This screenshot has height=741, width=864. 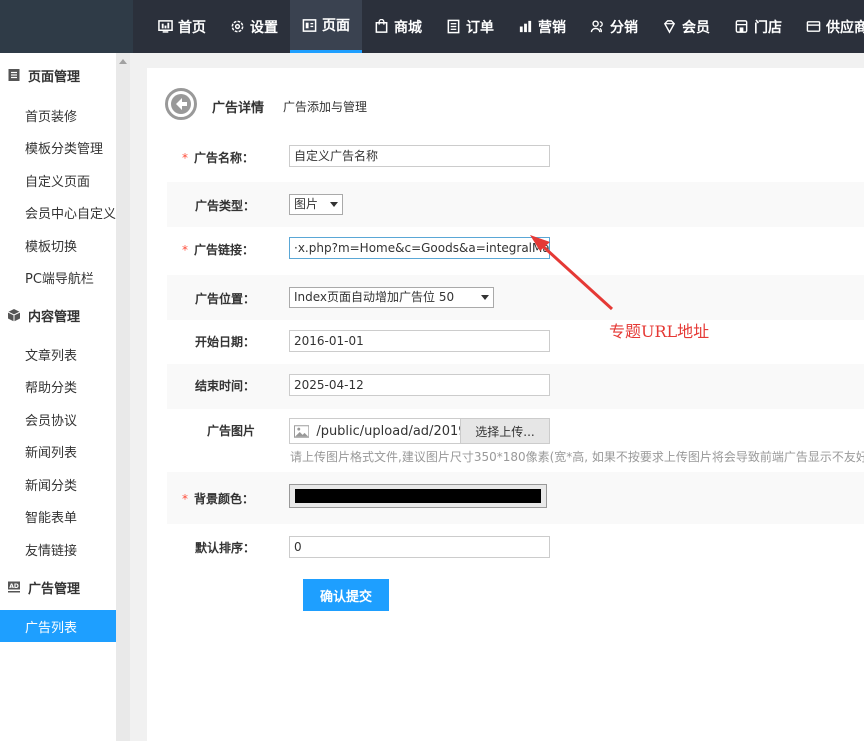 What do you see at coordinates (813, 26) in the screenshot?
I see `card-icon` at bounding box center [813, 26].